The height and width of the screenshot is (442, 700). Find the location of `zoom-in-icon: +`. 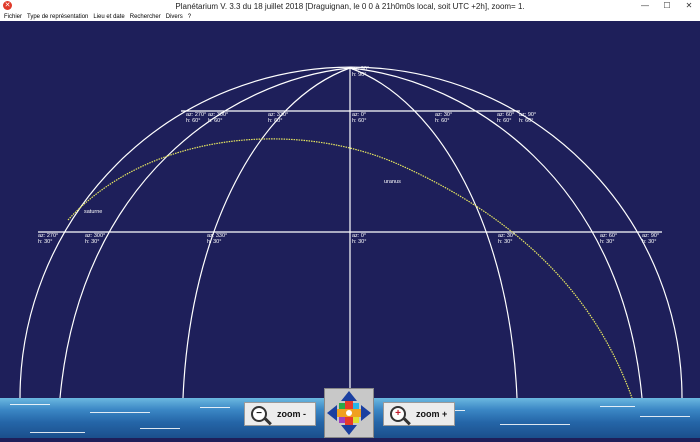

zoom-in-icon: + is located at coordinates (398, 414).